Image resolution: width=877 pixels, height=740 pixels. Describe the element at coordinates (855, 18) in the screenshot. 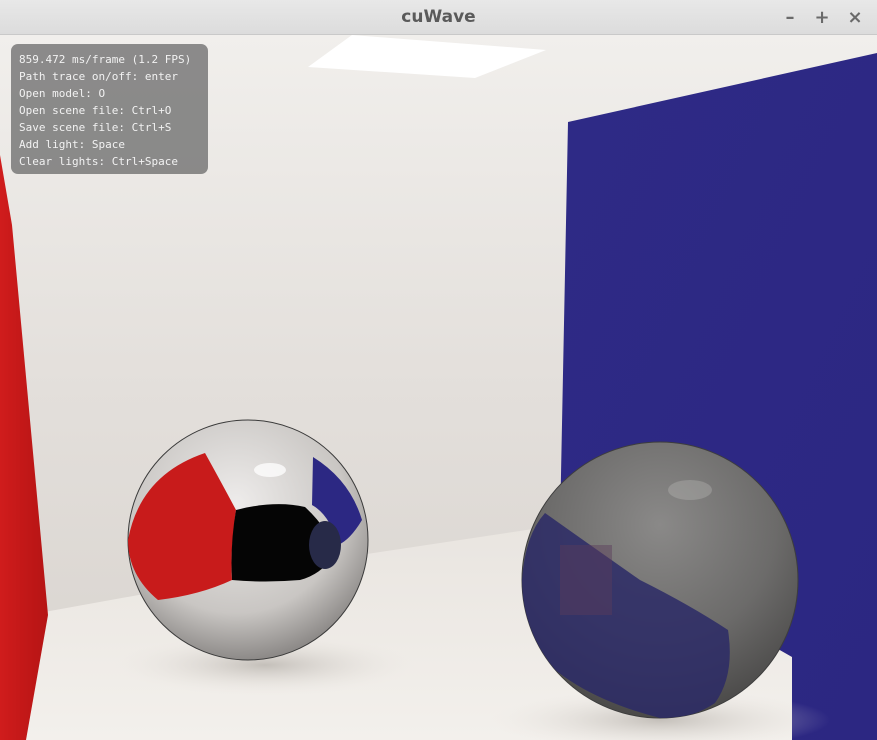

I see `close-button: ×` at that location.